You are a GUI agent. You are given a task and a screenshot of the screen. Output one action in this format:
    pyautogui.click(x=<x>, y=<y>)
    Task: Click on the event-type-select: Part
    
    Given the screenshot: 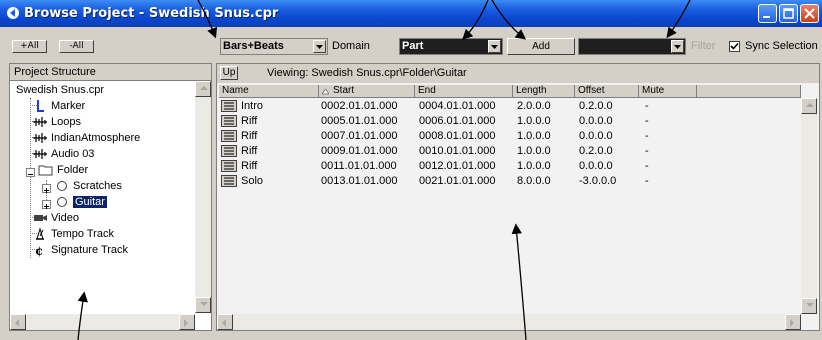 What is the action you would take?
    pyautogui.click(x=451, y=46)
    